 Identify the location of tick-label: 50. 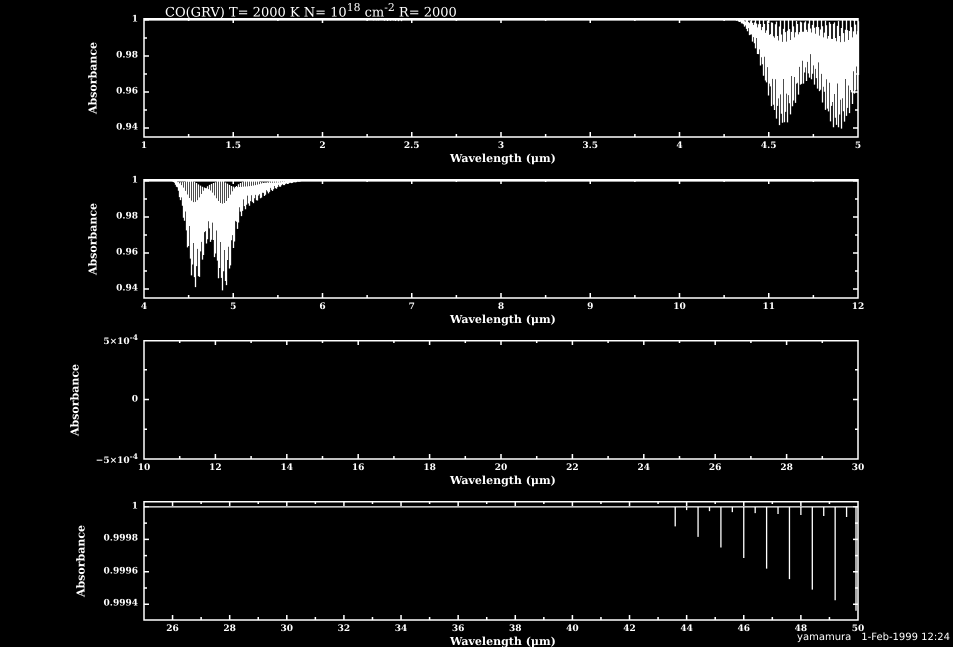
(858, 629).